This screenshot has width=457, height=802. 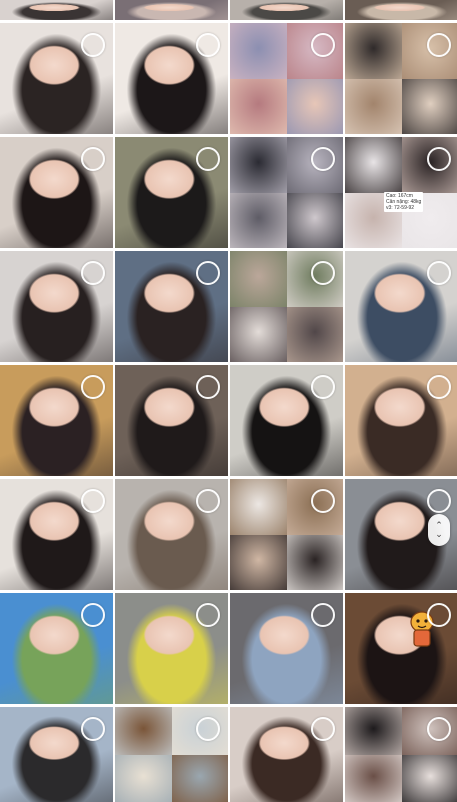 What do you see at coordinates (439, 534) in the screenshot?
I see `chevron-down-icon: ⌄` at bounding box center [439, 534].